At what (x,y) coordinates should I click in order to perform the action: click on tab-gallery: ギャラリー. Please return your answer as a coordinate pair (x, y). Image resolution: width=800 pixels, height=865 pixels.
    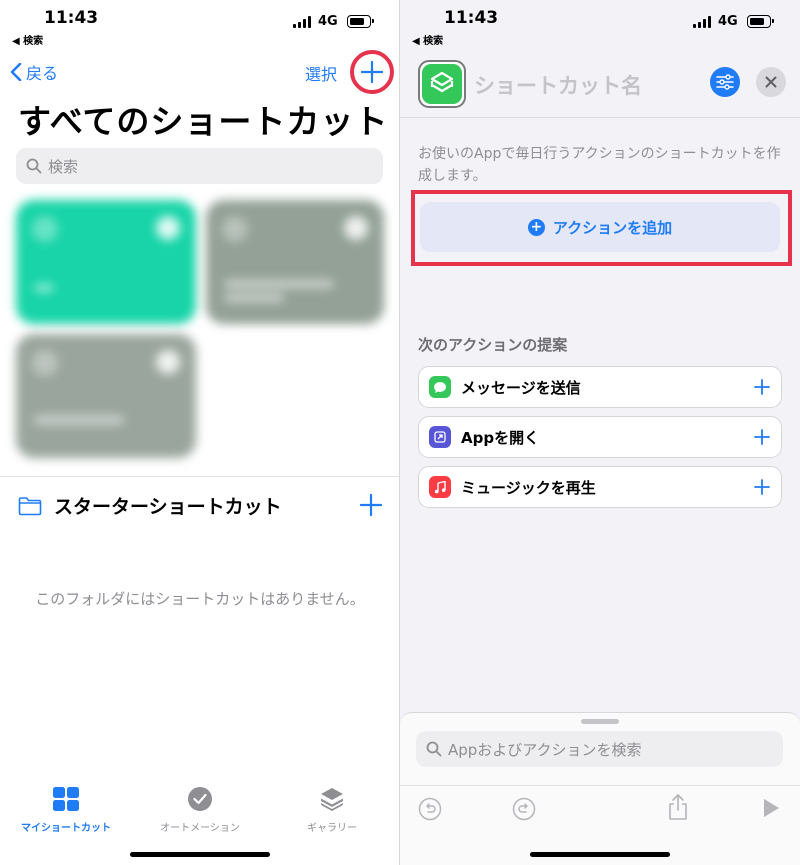
    Looking at the image, I should click on (332, 810).